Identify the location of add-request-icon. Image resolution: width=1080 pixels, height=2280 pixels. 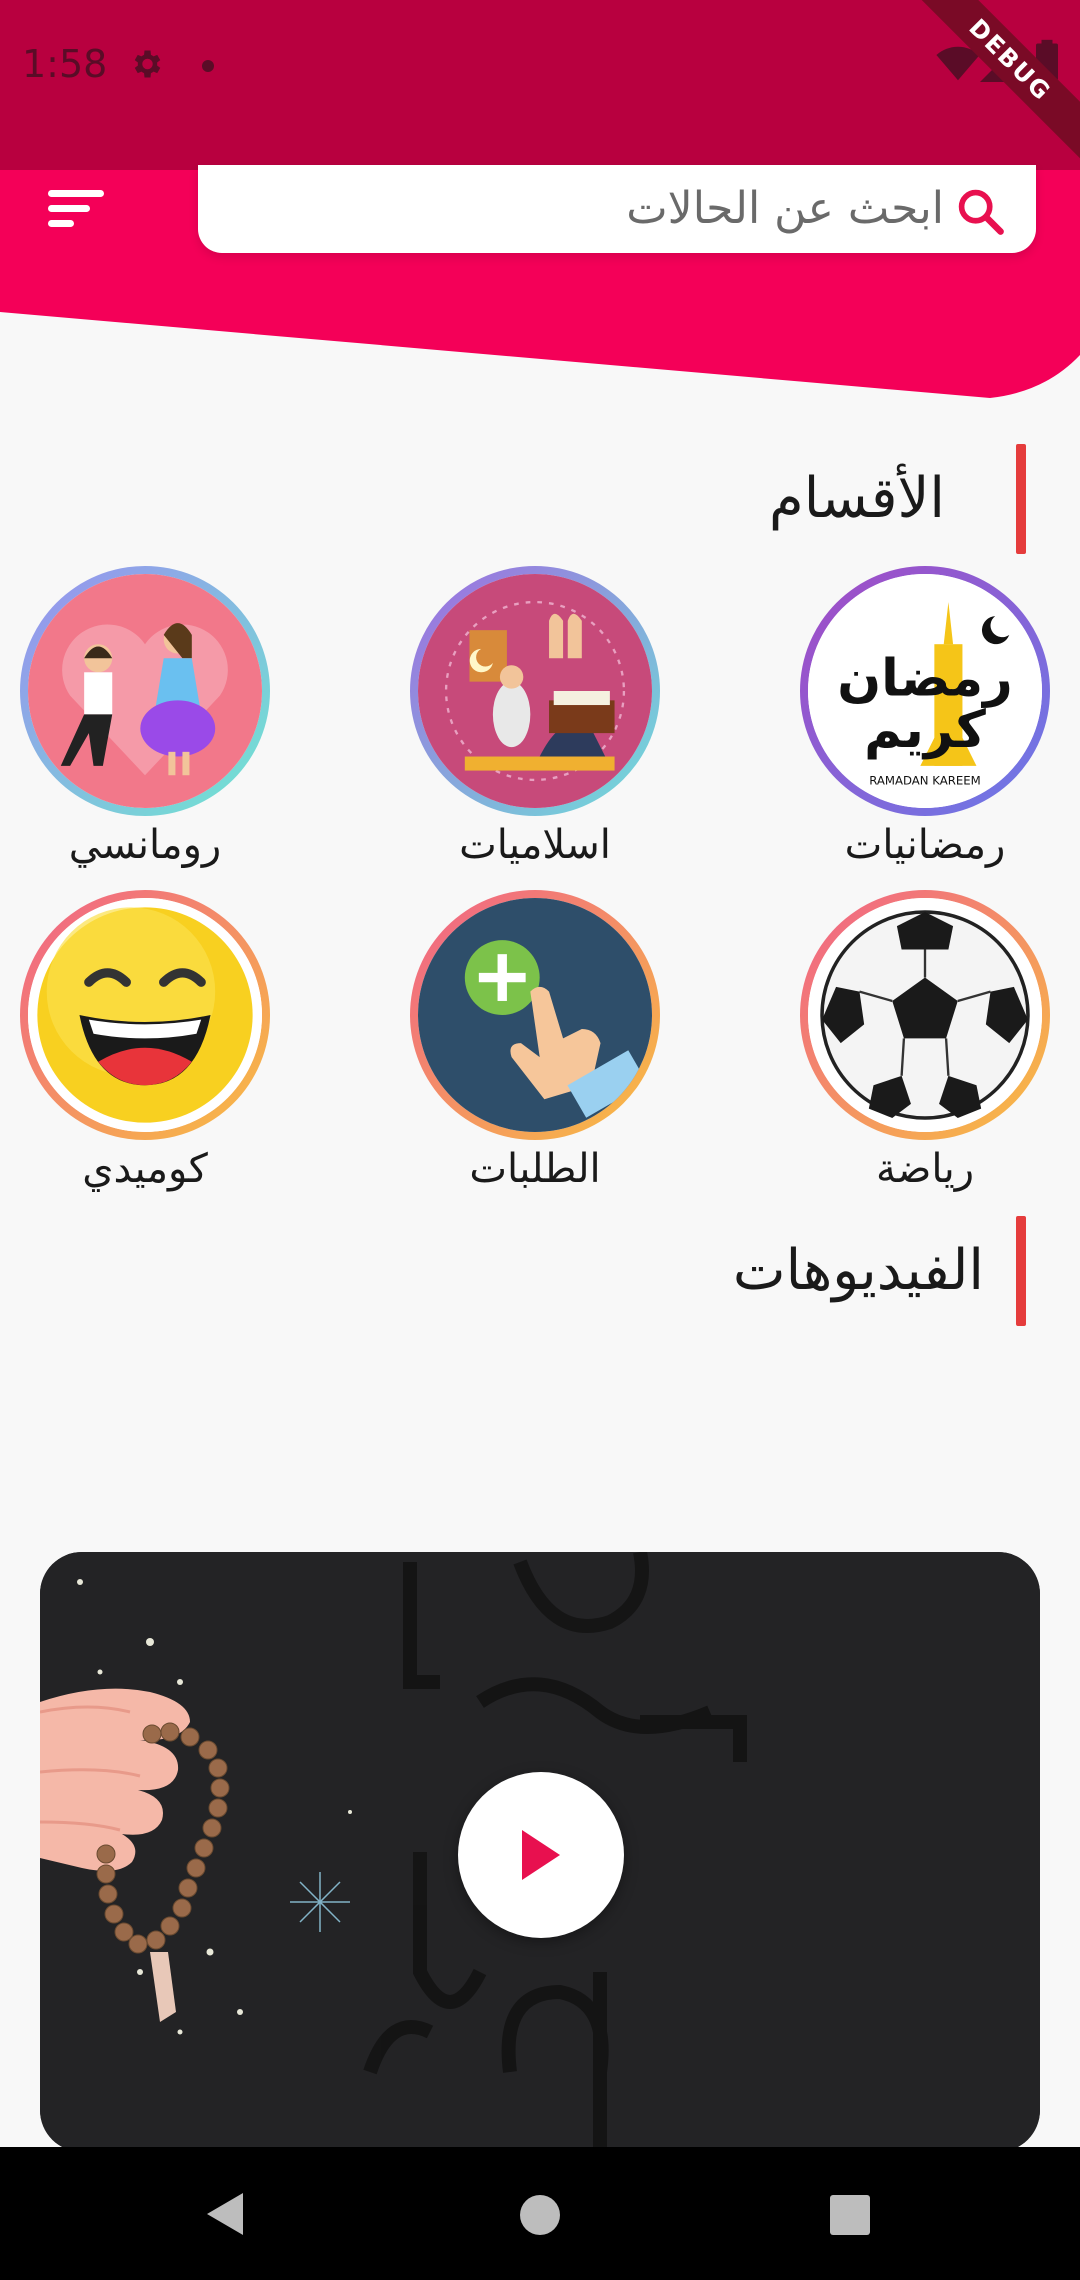
(535, 1015).